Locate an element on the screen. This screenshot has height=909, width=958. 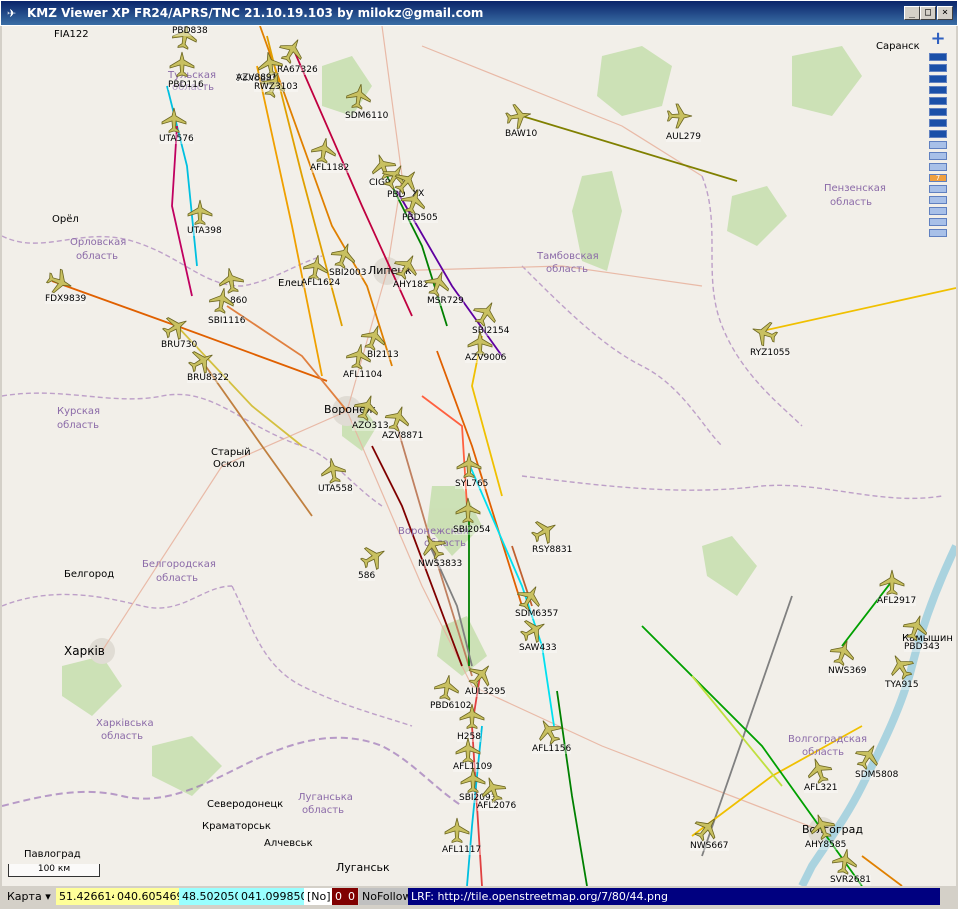
flight-callsign: UTA558 is located at coordinates (335, 489).